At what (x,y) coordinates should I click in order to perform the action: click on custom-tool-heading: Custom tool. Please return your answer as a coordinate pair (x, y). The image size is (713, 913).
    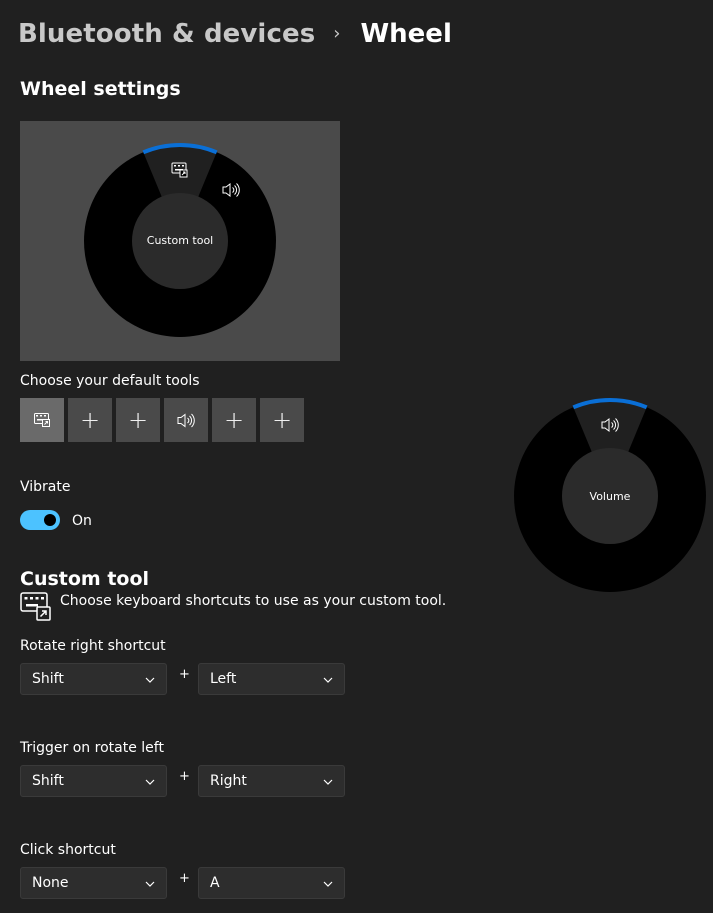
    Looking at the image, I should click on (85, 579).